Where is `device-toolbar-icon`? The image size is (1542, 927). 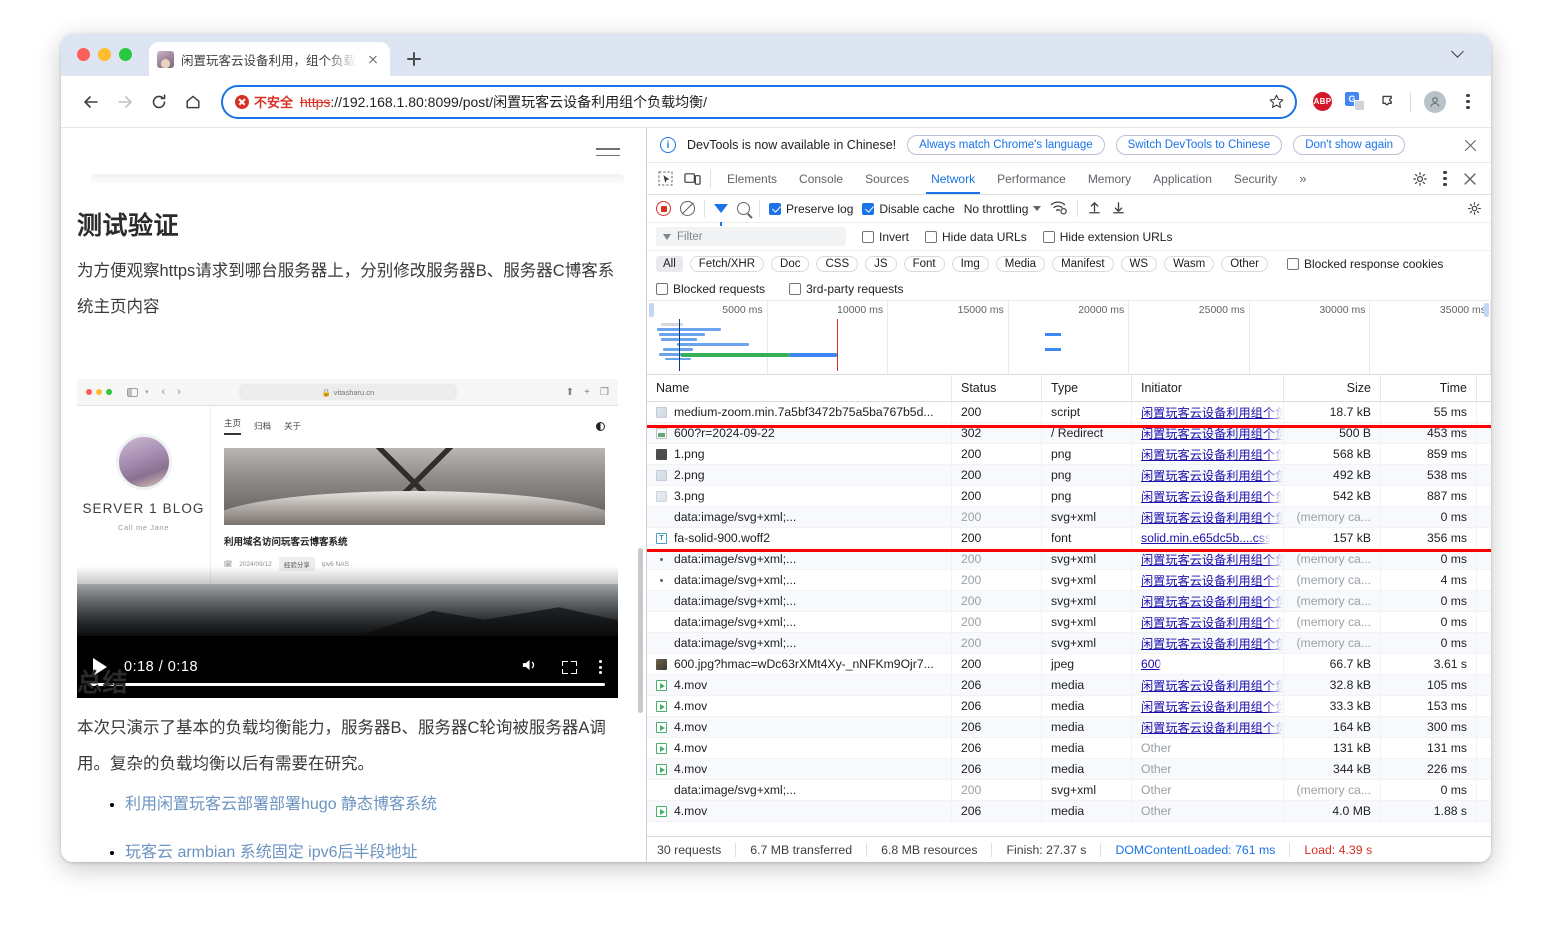
device-toolbar-icon is located at coordinates (692, 178).